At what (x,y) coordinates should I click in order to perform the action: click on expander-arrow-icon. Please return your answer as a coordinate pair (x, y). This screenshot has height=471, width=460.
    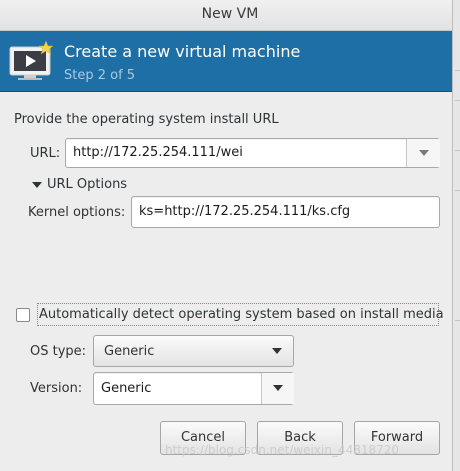
    Looking at the image, I should click on (37, 185).